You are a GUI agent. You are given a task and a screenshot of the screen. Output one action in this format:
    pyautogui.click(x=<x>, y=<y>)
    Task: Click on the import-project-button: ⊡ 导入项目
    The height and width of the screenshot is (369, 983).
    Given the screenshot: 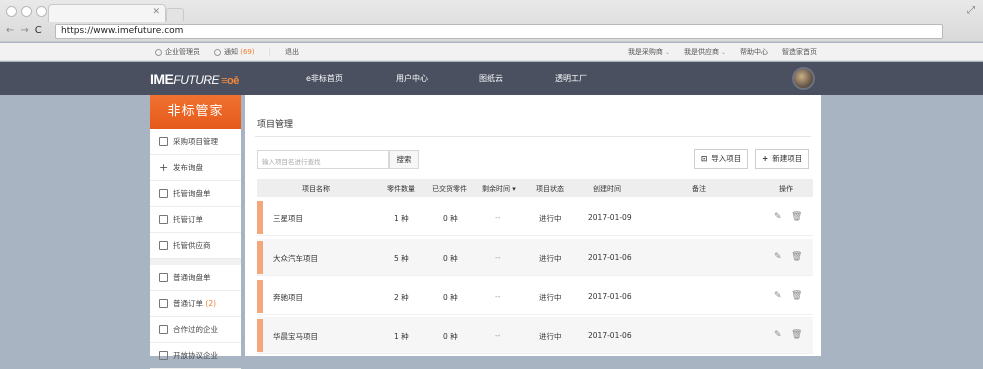 What is the action you would take?
    pyautogui.click(x=721, y=159)
    